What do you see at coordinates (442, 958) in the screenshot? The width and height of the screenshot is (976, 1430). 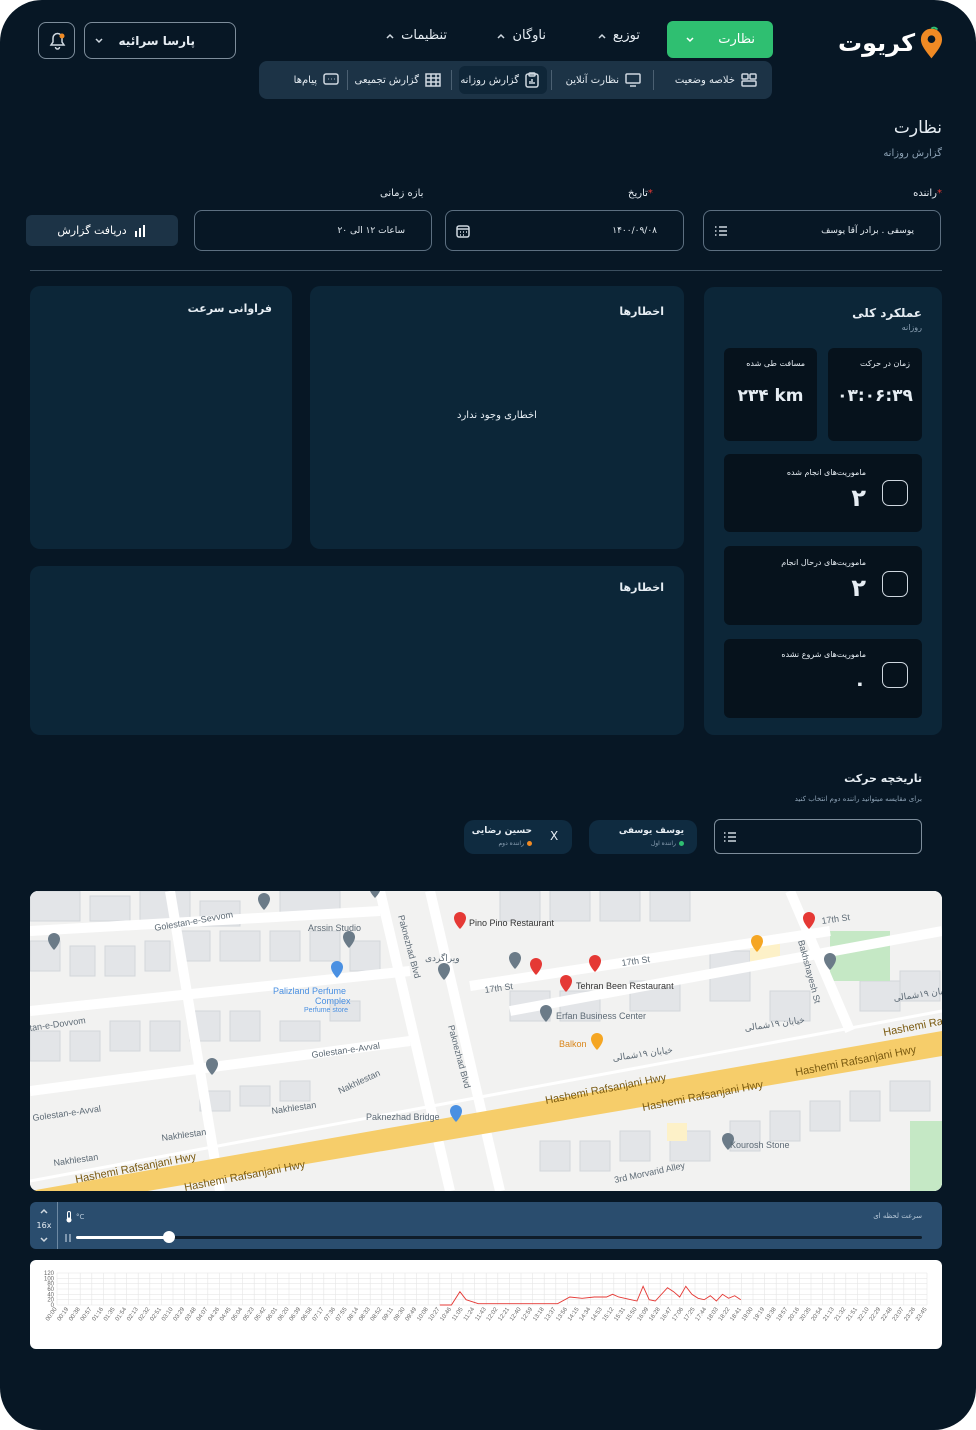 I see `svg-text: ویراگردی` at bounding box center [442, 958].